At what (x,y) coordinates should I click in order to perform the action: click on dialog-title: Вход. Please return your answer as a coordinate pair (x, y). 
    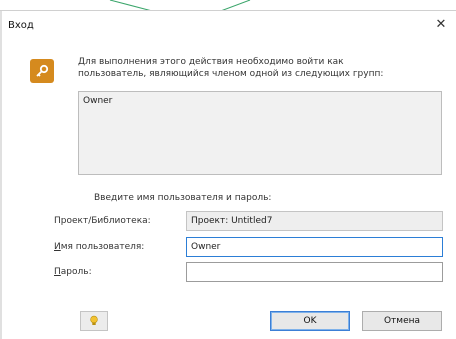
    Looking at the image, I should click on (21, 25).